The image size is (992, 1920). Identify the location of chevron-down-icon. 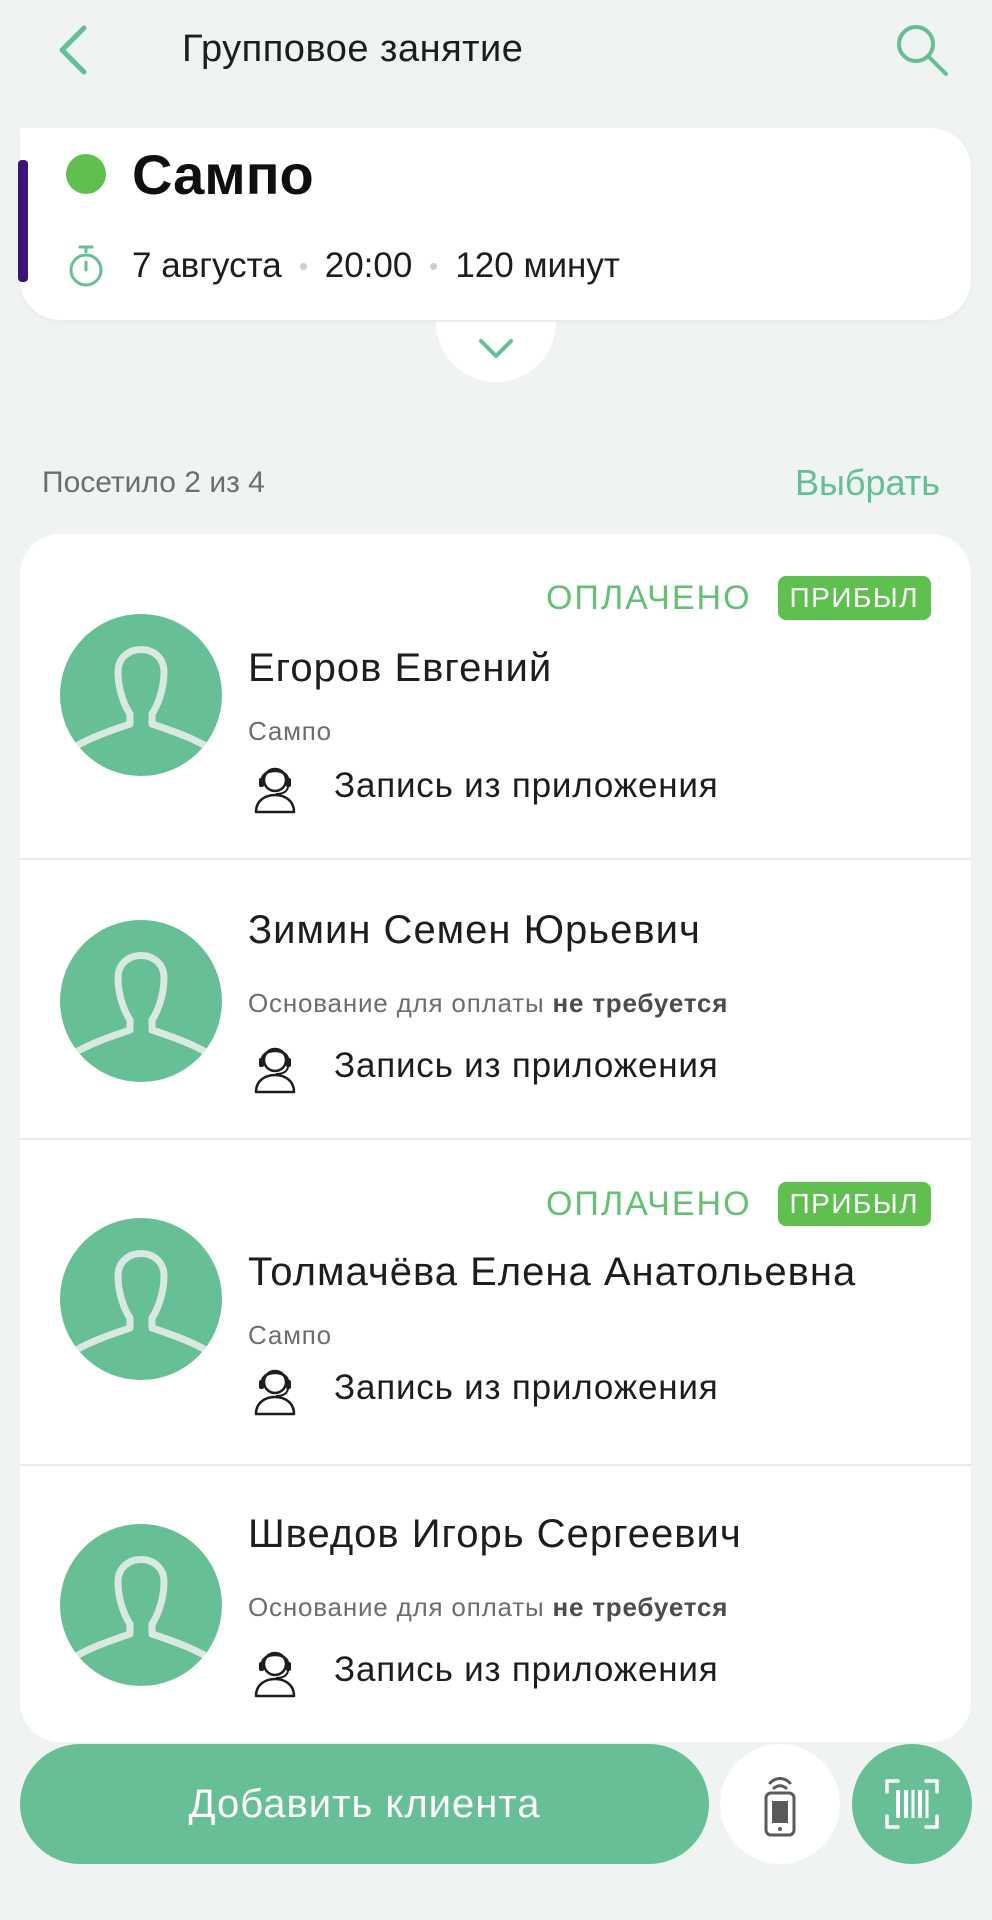
(496, 348).